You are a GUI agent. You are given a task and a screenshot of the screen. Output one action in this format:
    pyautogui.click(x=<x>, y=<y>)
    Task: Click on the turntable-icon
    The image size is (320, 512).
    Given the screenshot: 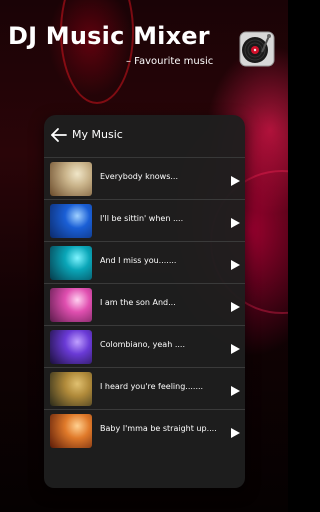 What is the action you would take?
    pyautogui.click(x=257, y=49)
    